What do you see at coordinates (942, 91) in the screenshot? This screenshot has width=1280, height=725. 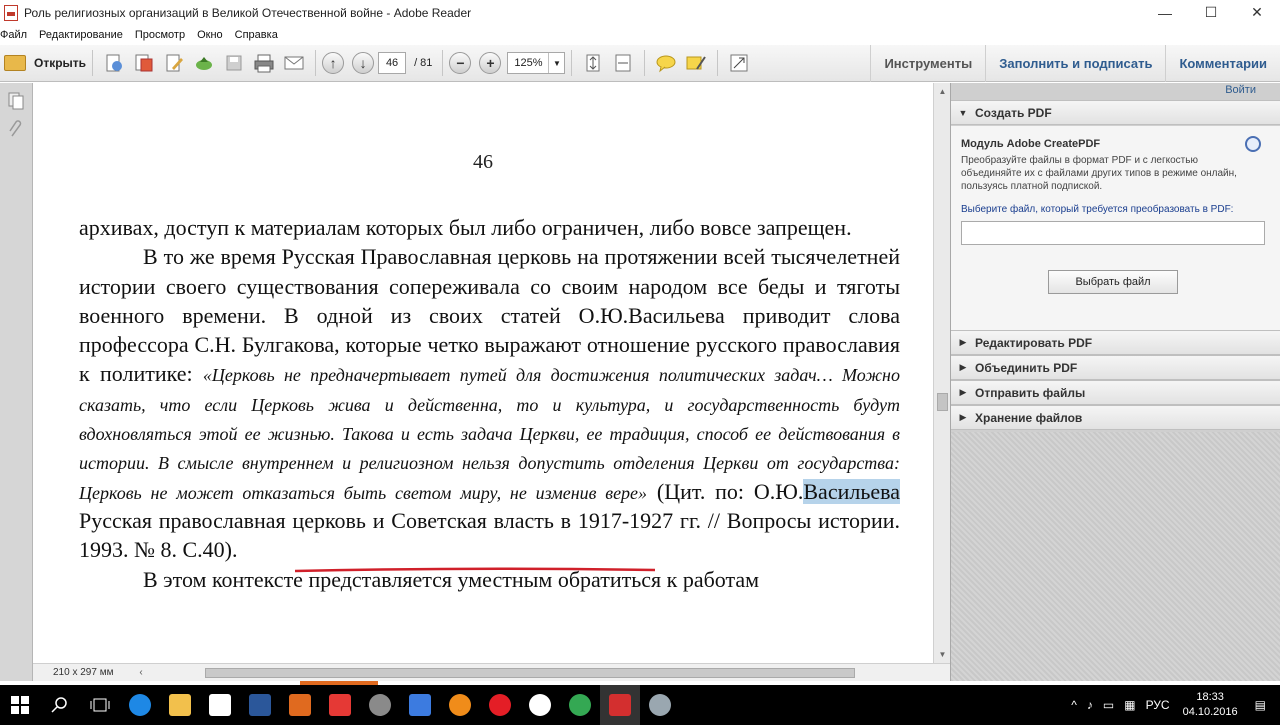 I see `scroll-up-arrow-icon: ▲` at bounding box center [942, 91].